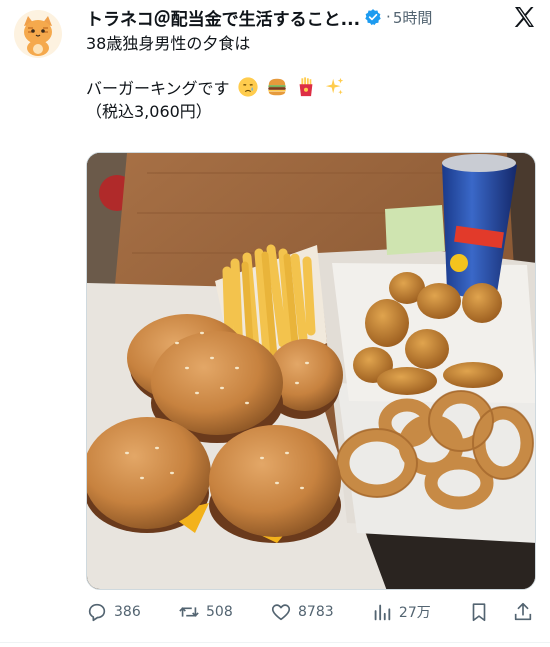 The height and width of the screenshot is (647, 550). Describe the element at coordinates (275, 642) in the screenshot. I see `bottom-divider` at that location.